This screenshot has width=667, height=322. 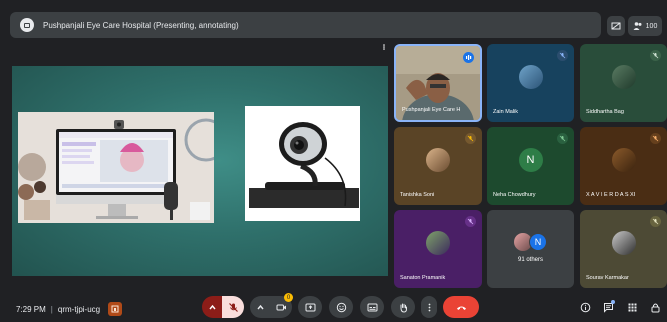 I want to click on captions-button, so click(x=372, y=307).